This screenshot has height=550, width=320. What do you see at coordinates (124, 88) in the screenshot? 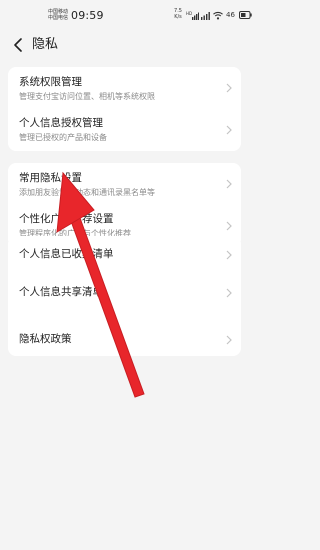
I see `list-item-system-permissions: 系统权限管理 管理支付宝访问位置、相机等系统权限` at bounding box center [124, 88].